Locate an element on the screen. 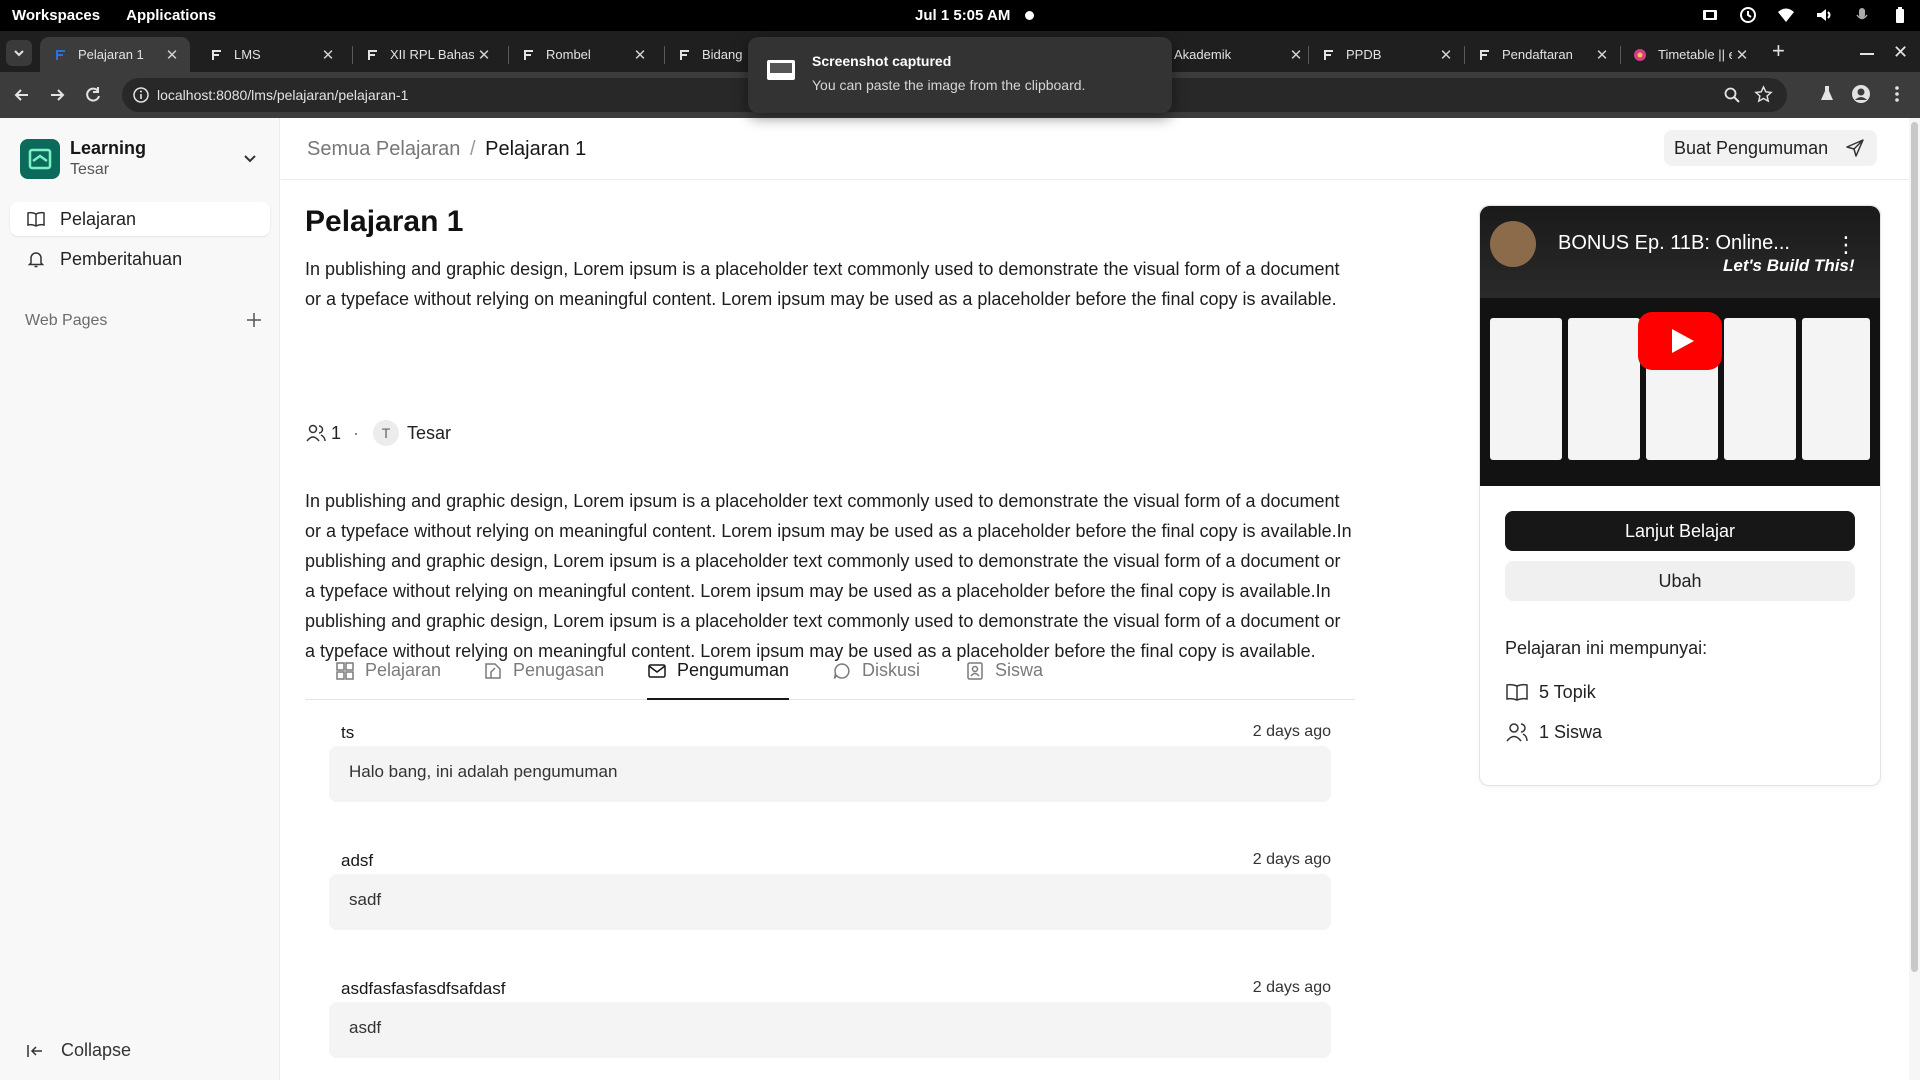 The height and width of the screenshot is (1080, 1920). reload-icon is located at coordinates (93, 95).